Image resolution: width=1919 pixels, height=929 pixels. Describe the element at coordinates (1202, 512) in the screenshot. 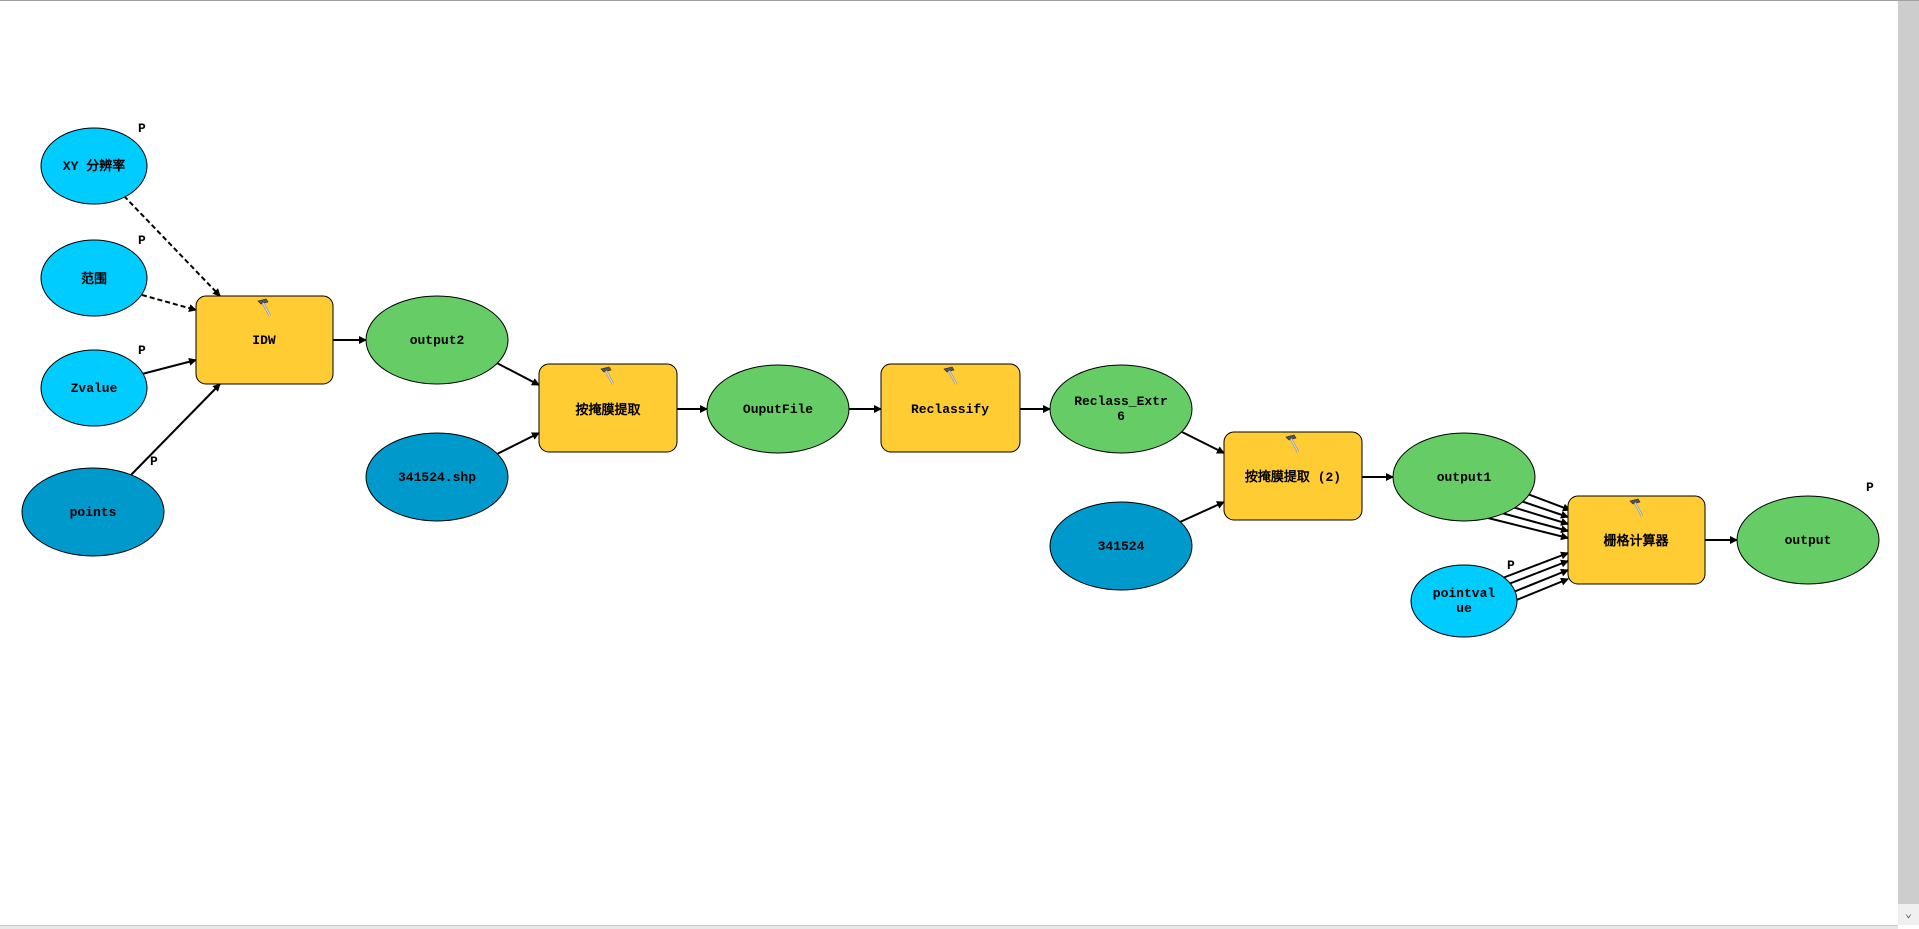

I see `connector-341524-mask2` at that location.